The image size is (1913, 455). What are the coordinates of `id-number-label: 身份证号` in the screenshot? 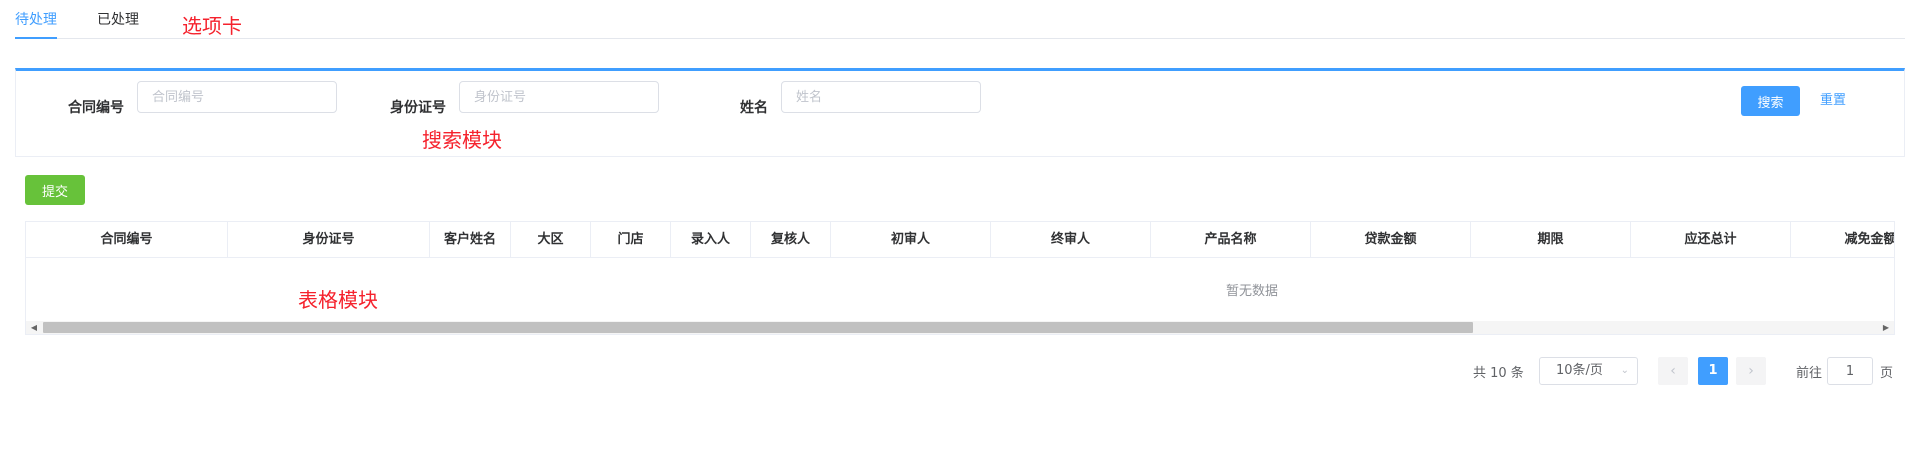 It's located at (418, 108).